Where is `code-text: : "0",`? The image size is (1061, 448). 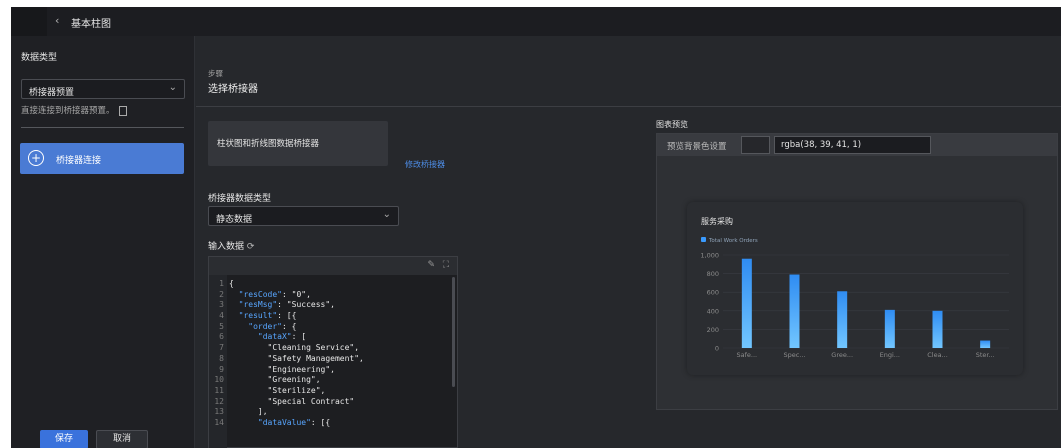 code-text: : "0", is located at coordinates (296, 294).